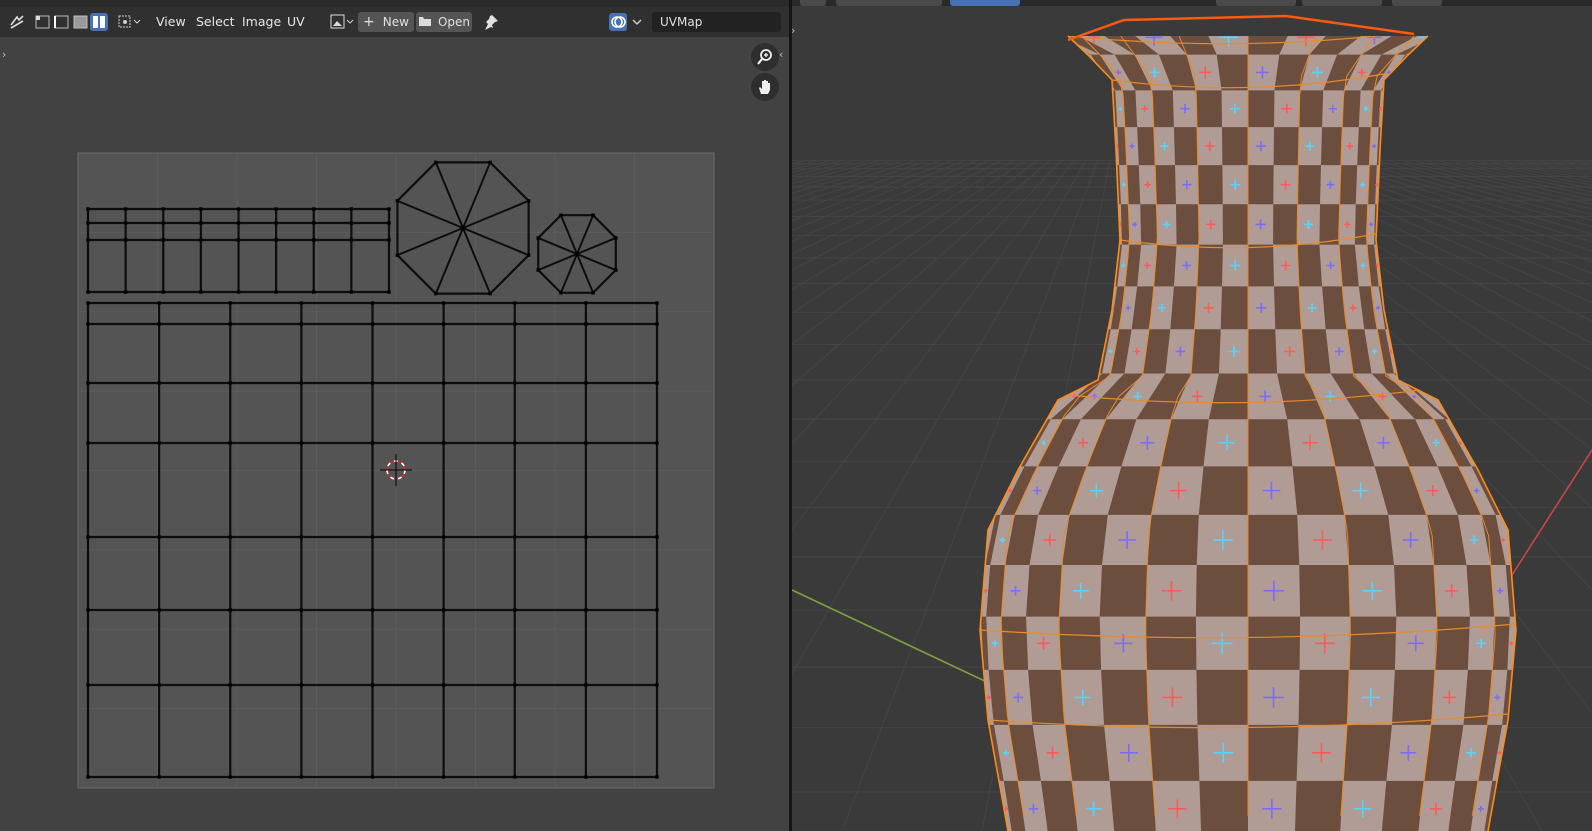 The image size is (1592, 831). Describe the element at coordinates (765, 87) in the screenshot. I see `hand-icon` at that location.